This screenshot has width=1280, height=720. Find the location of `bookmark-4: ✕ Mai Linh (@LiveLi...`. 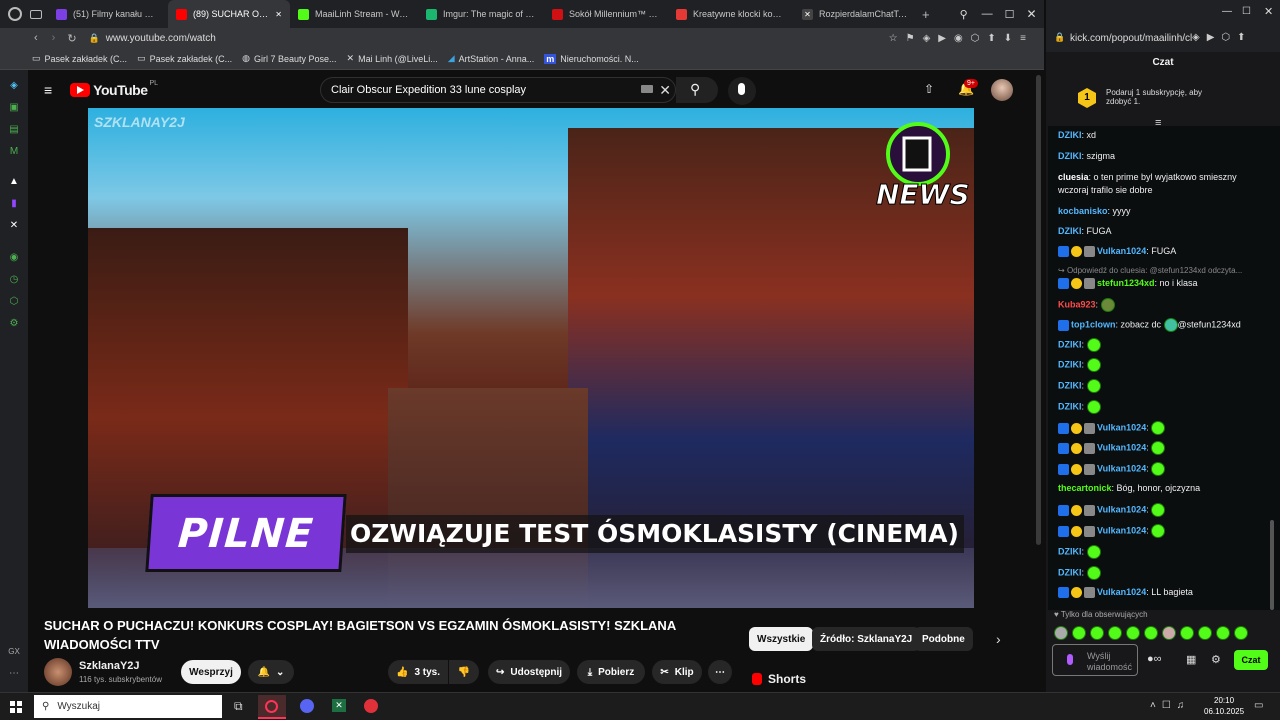

bookmark-4: ✕ Mai Linh (@LiveLi... is located at coordinates (392, 58).